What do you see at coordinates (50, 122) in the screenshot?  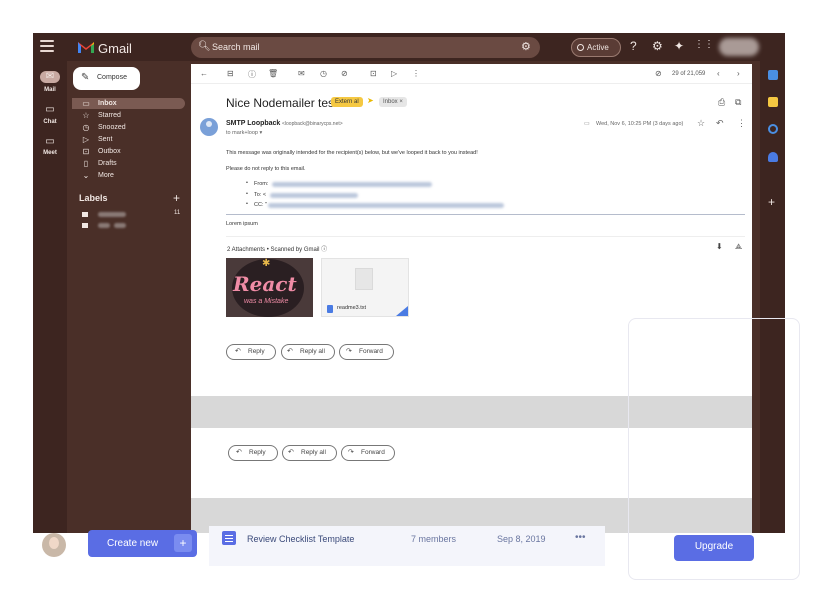 I see `rail-chat-label: Chat` at bounding box center [50, 122].